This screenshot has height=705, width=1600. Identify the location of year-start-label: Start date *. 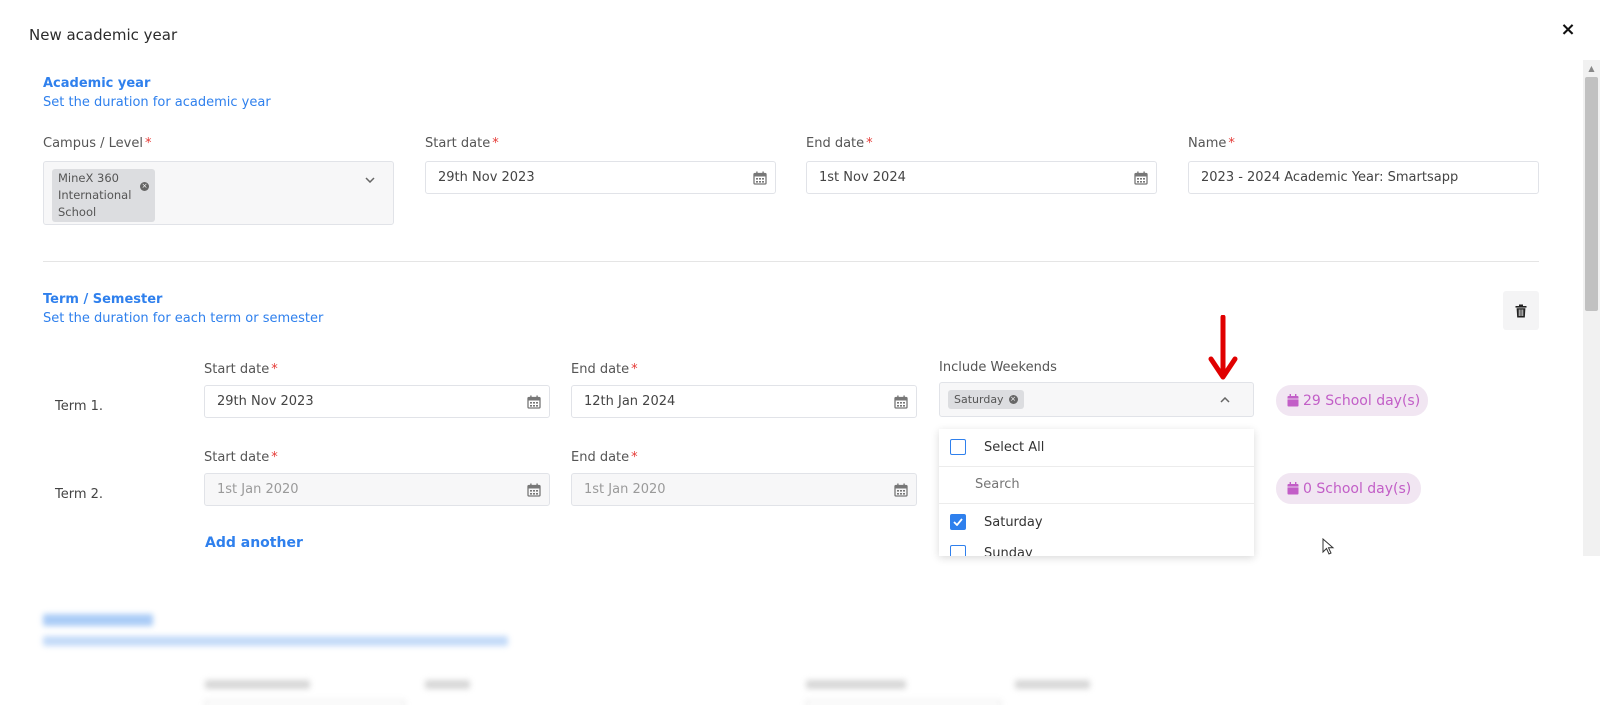
(462, 143).